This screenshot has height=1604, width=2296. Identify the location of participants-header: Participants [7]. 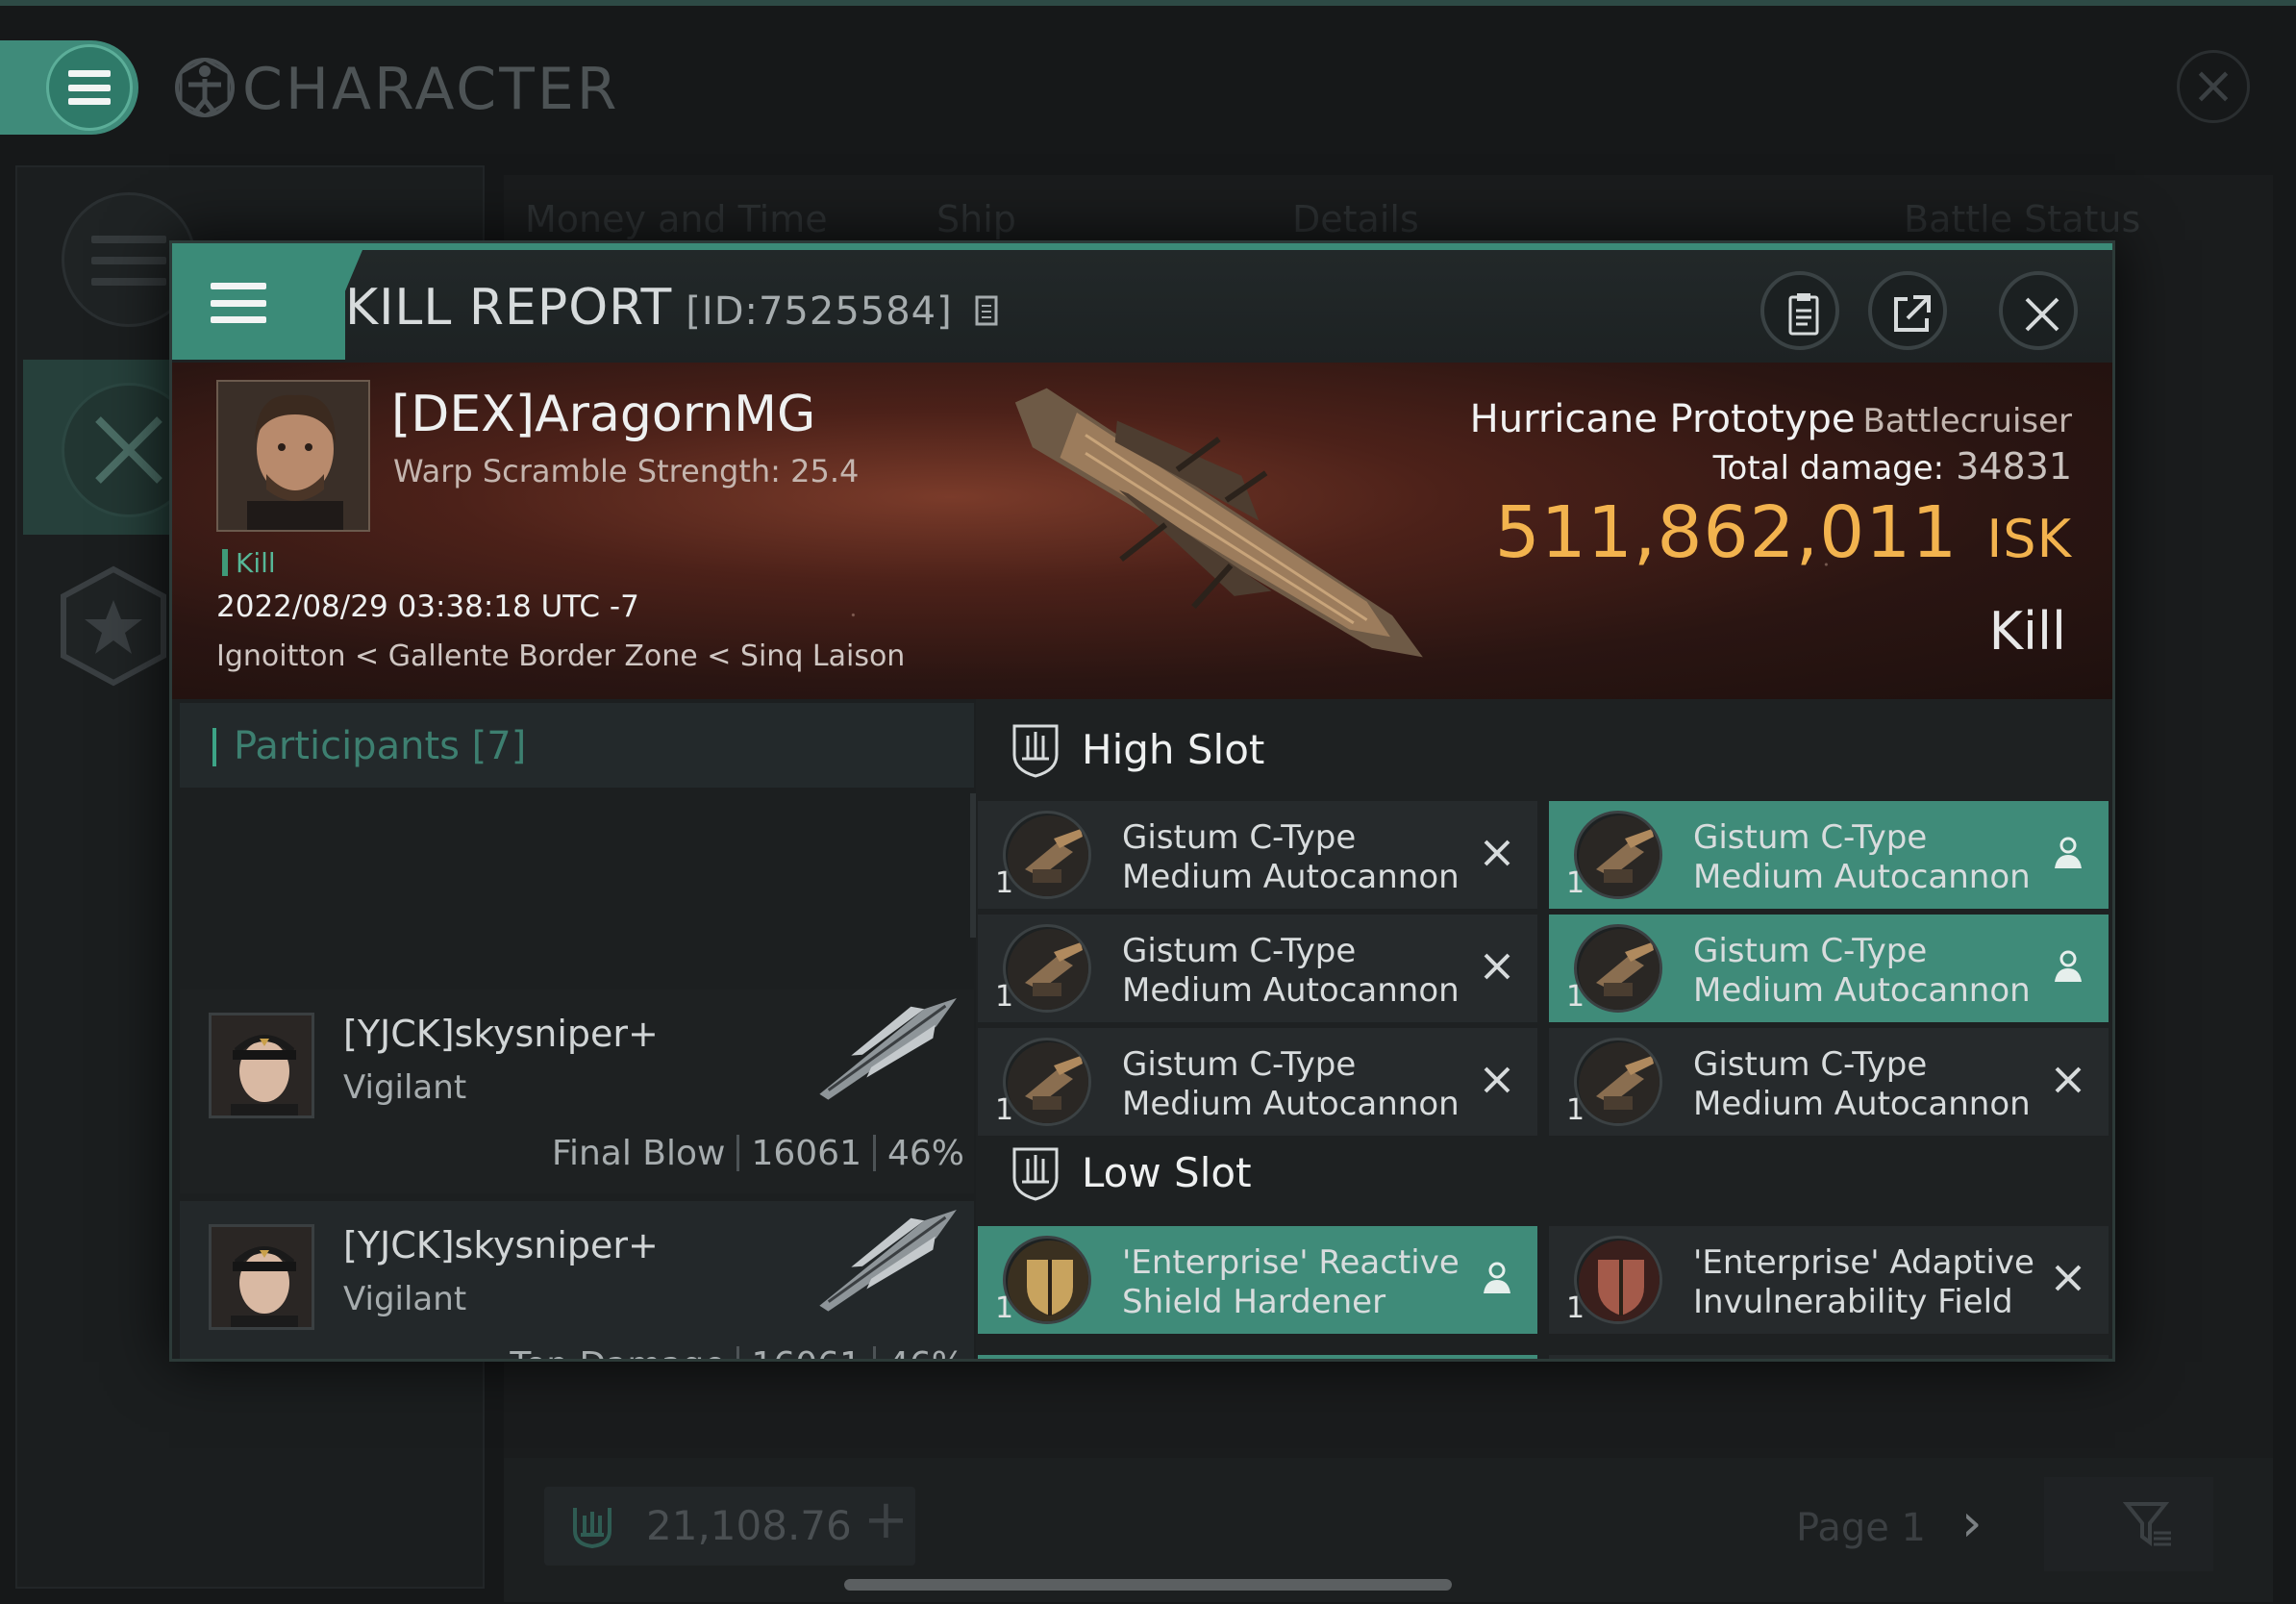
(577, 745).